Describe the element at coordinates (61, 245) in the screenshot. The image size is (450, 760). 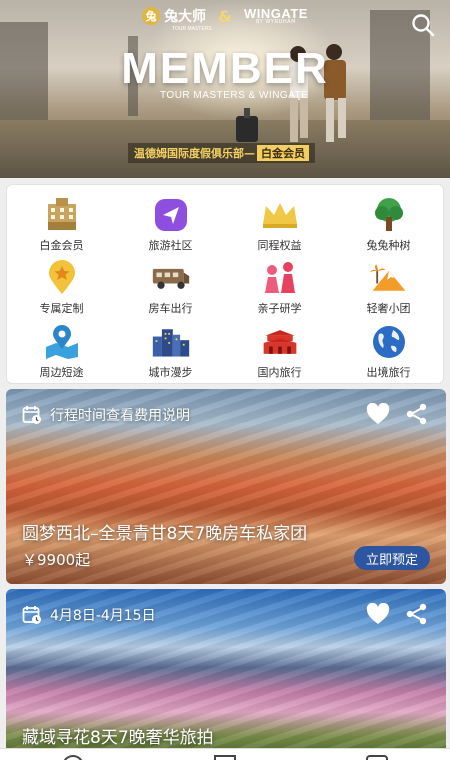
I see `category-label: 白金会员` at that location.